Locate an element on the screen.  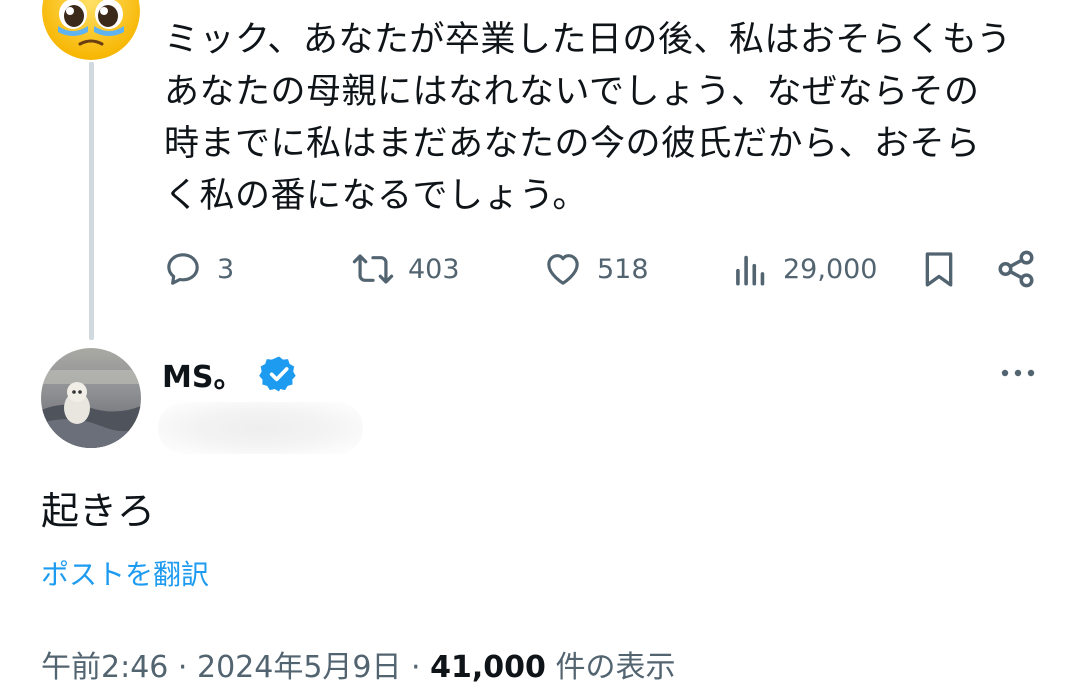
thread-connector-line is located at coordinates (91, 201).